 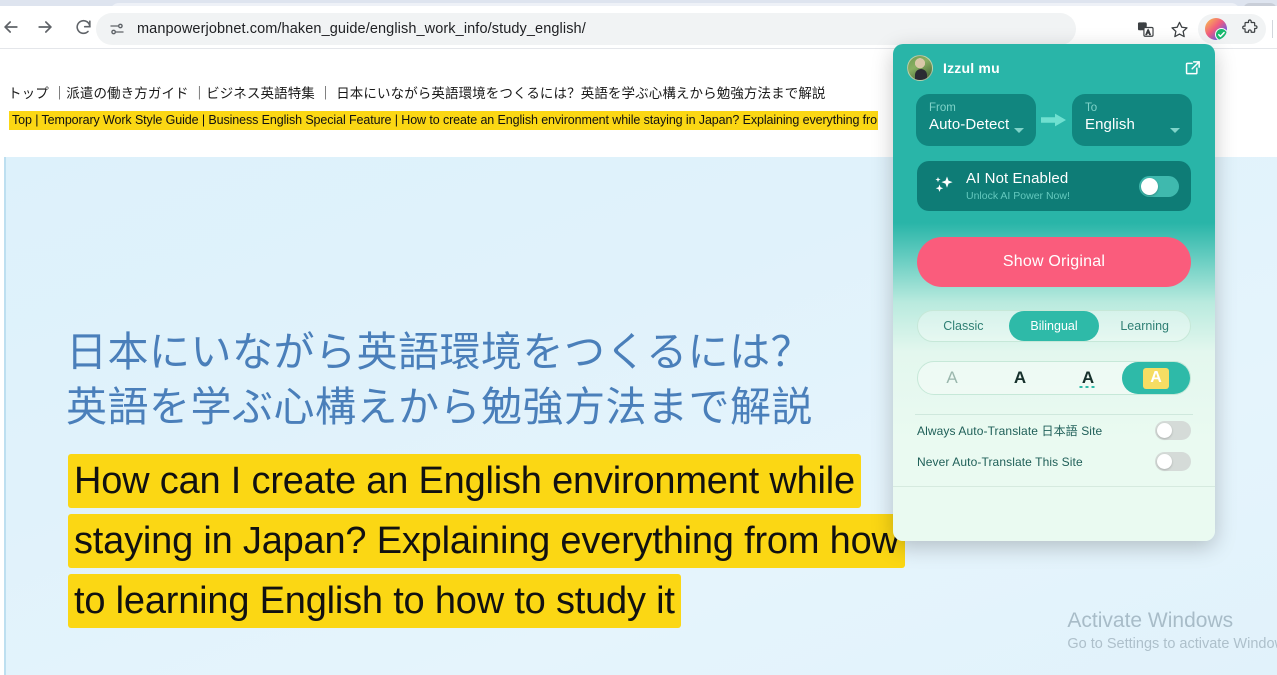 What do you see at coordinates (1088, 378) in the screenshot?
I see `style-dotted-underline-option: A` at bounding box center [1088, 378].